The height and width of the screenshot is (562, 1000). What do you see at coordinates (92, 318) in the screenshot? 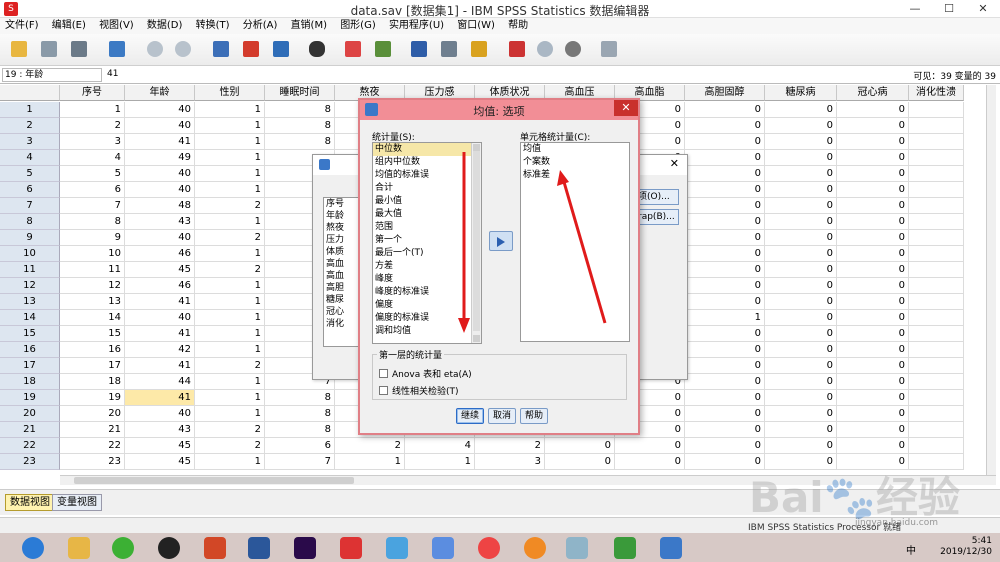
I see `table-cell: 14` at bounding box center [92, 318].